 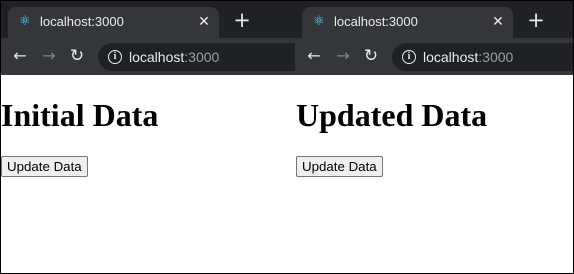 I want to click on page-heading: Initial Data, so click(x=80, y=115).